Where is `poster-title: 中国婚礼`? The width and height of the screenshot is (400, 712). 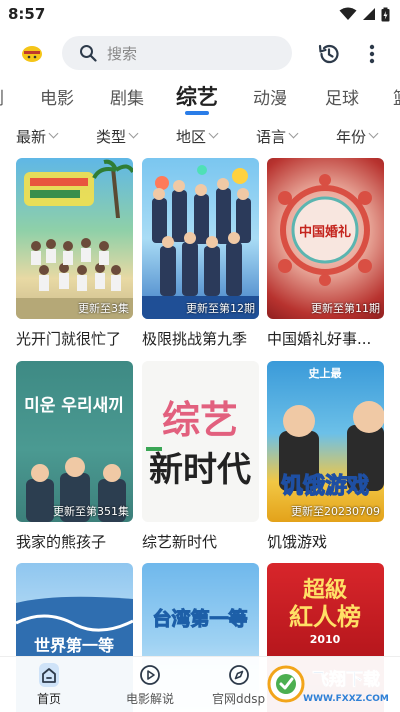 poster-title: 中国婚礼 is located at coordinates (325, 232).